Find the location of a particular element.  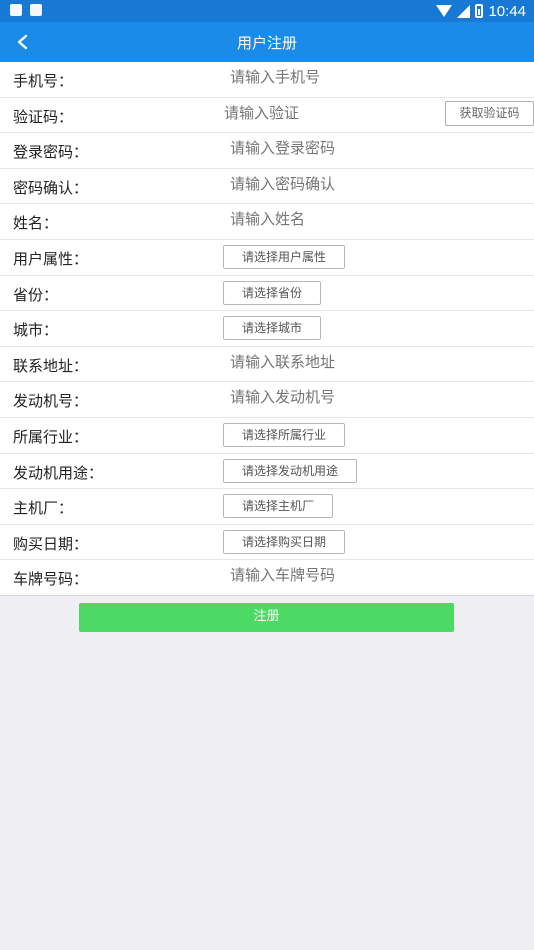

form-row-name: 姓名： is located at coordinates (267, 222).